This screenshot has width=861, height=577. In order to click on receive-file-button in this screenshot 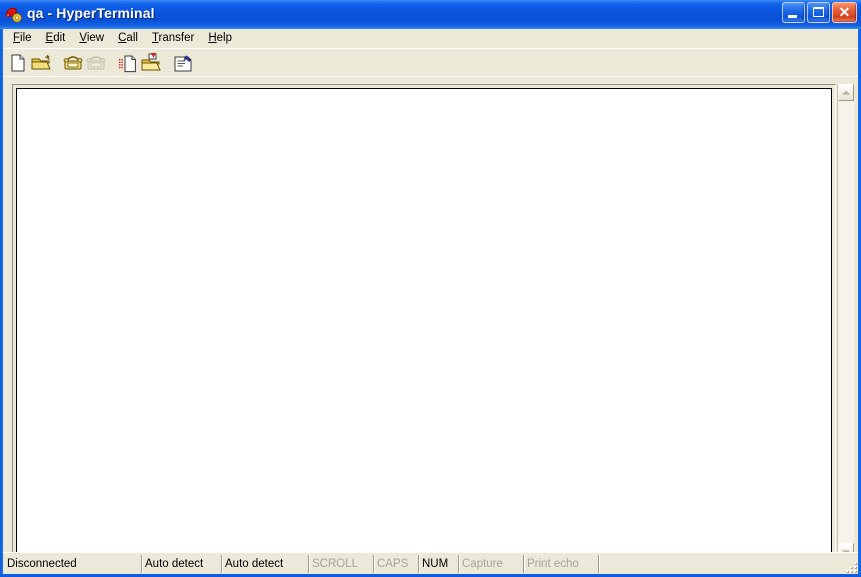, I will do `click(151, 63)`.